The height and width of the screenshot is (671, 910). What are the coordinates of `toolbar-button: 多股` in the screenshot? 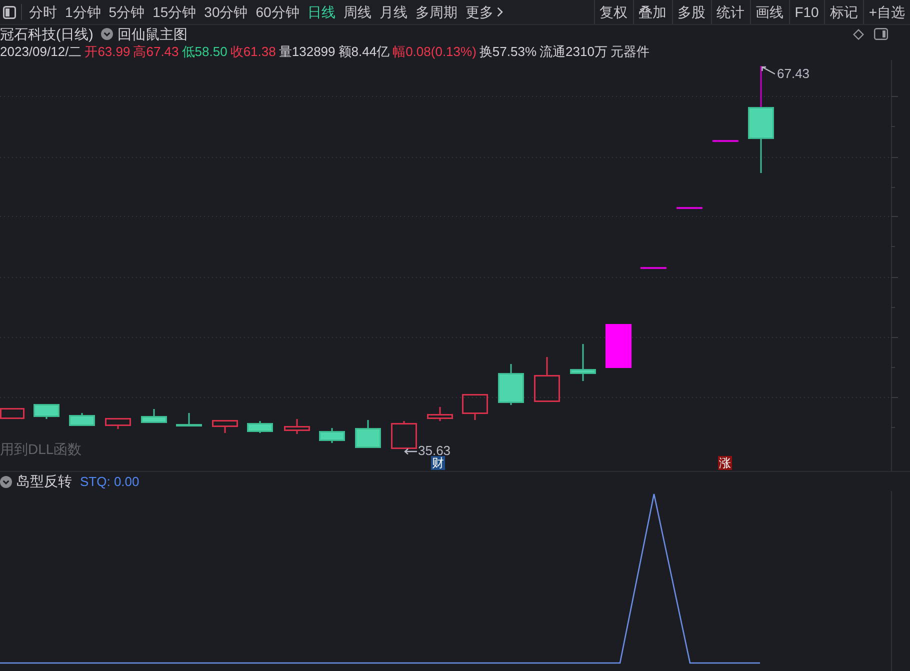 It's located at (691, 12).